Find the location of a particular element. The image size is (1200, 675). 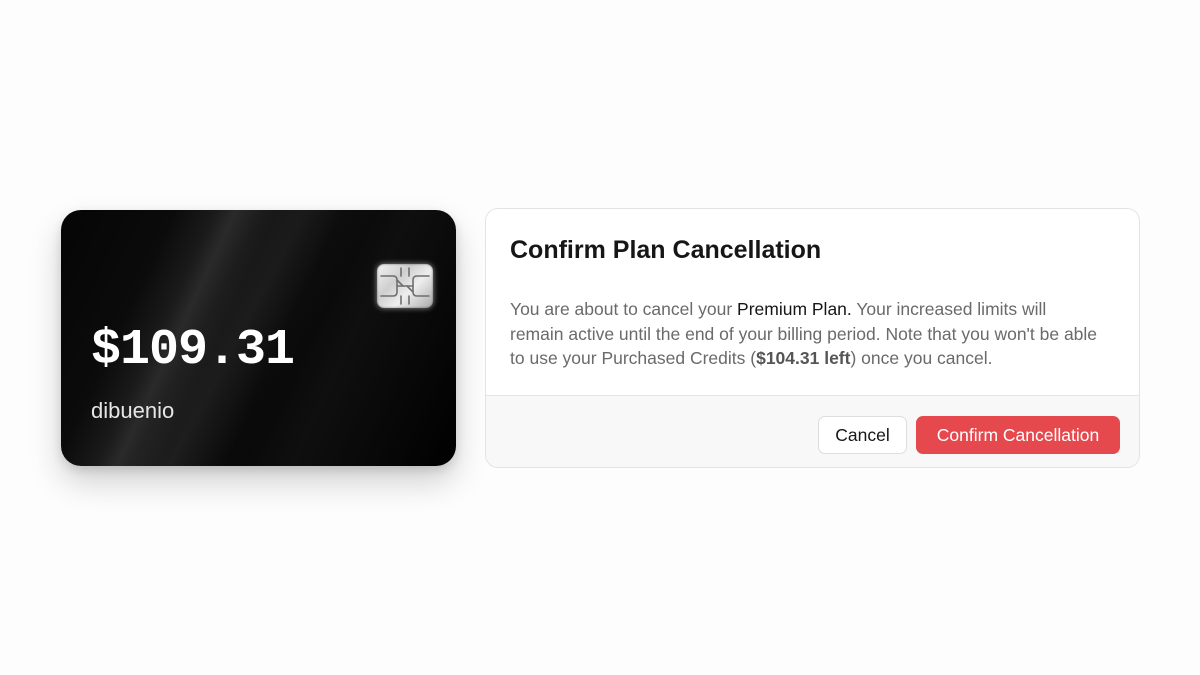

credits-left: $104.31 left is located at coordinates (803, 358).